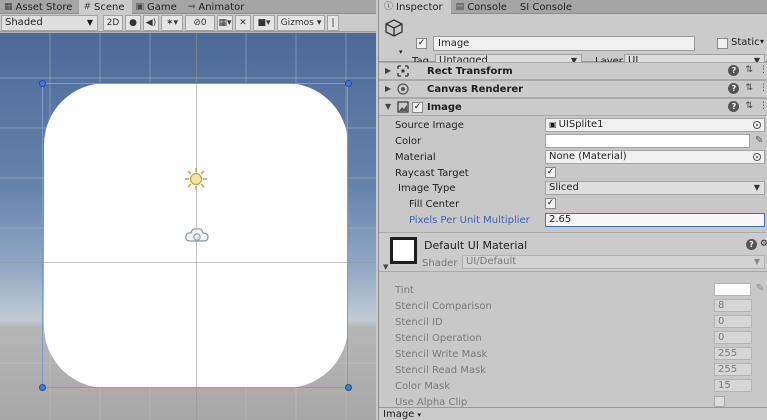 The width and height of the screenshot is (767, 420). I want to click on resize-handle-top-left, so click(42, 83).